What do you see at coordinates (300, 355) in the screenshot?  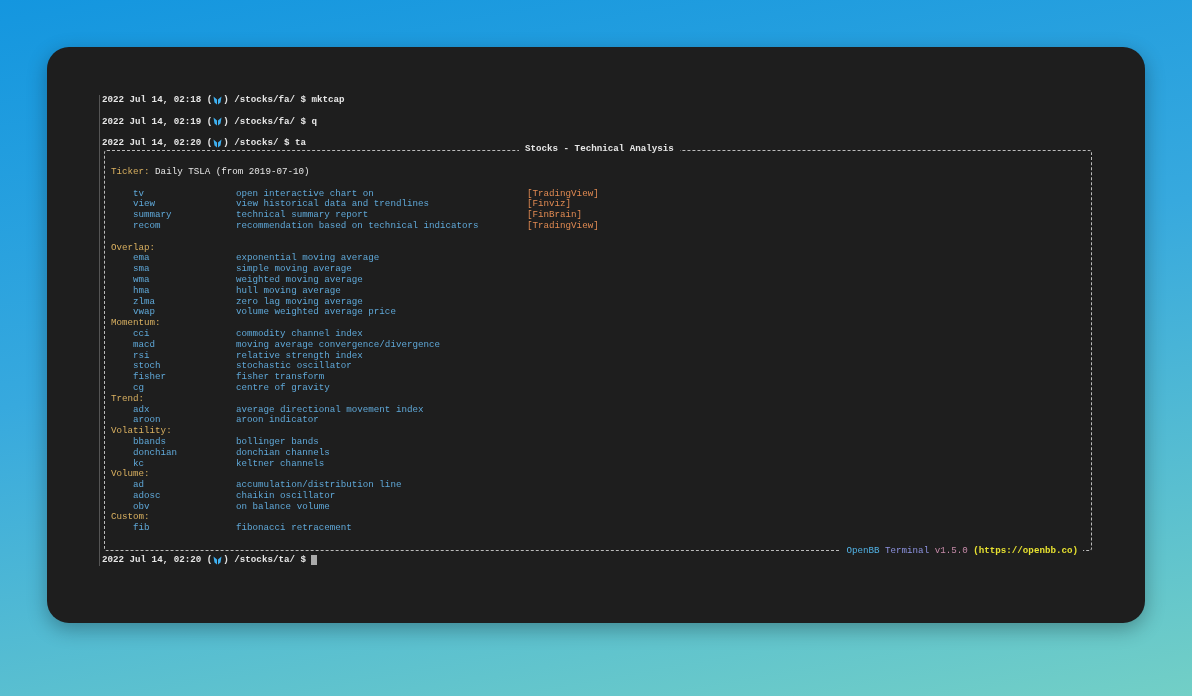 I see `command-description: relative strength index` at bounding box center [300, 355].